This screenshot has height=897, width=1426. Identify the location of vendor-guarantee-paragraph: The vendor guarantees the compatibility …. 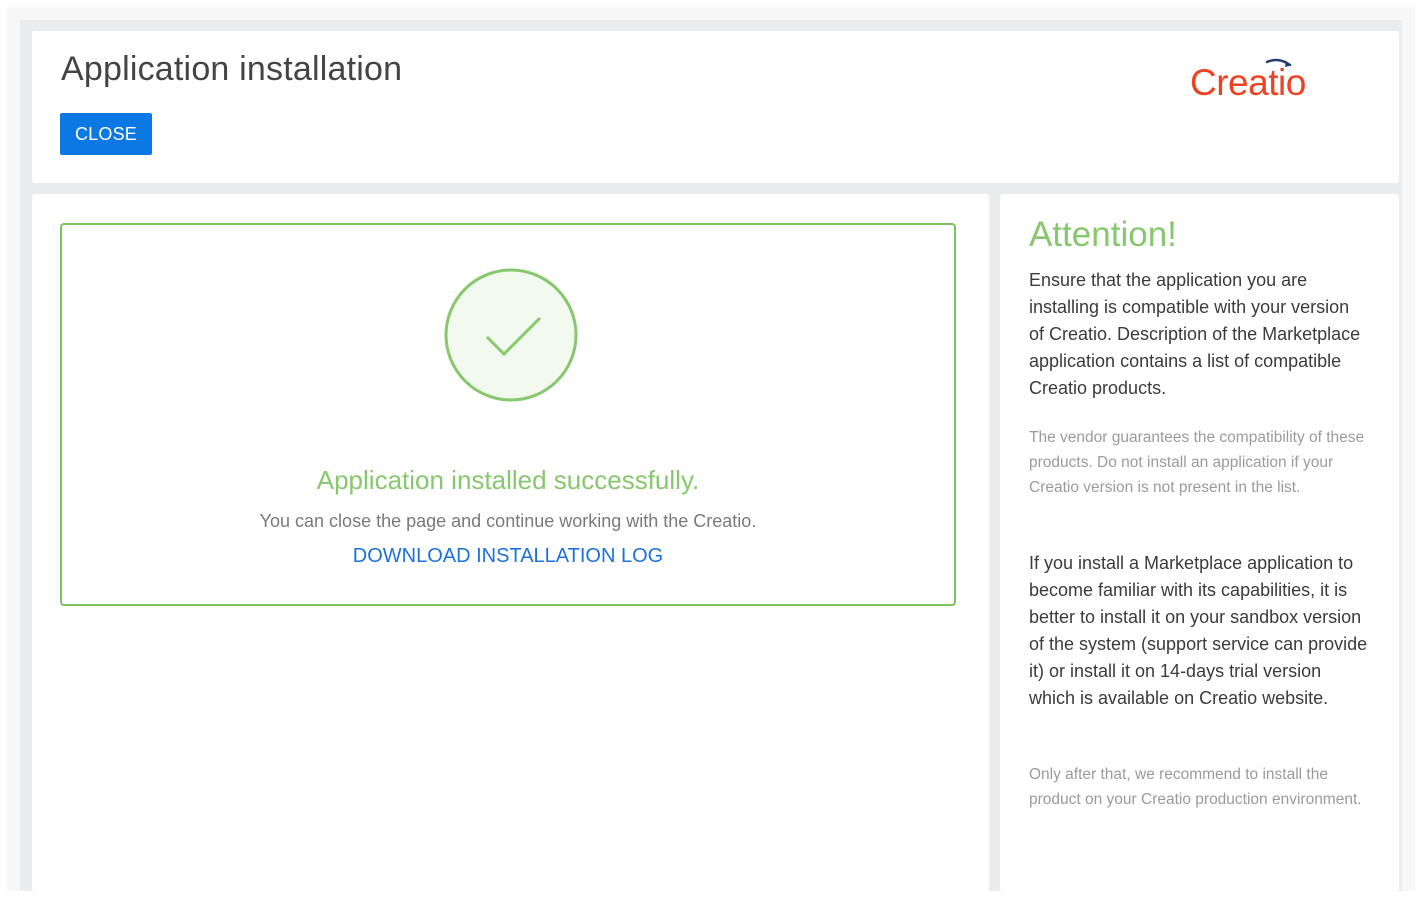
(1197, 462).